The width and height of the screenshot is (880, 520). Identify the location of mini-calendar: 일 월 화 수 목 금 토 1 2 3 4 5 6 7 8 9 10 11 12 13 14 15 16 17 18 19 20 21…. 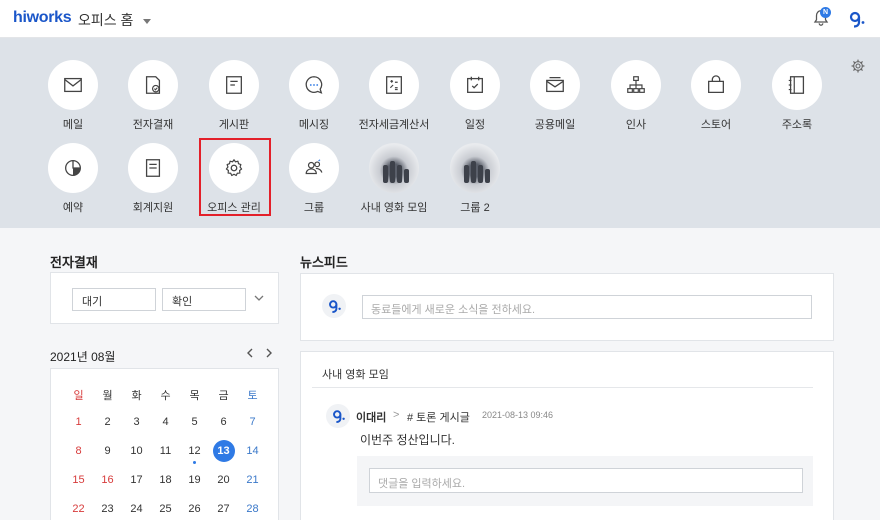
(164, 444).